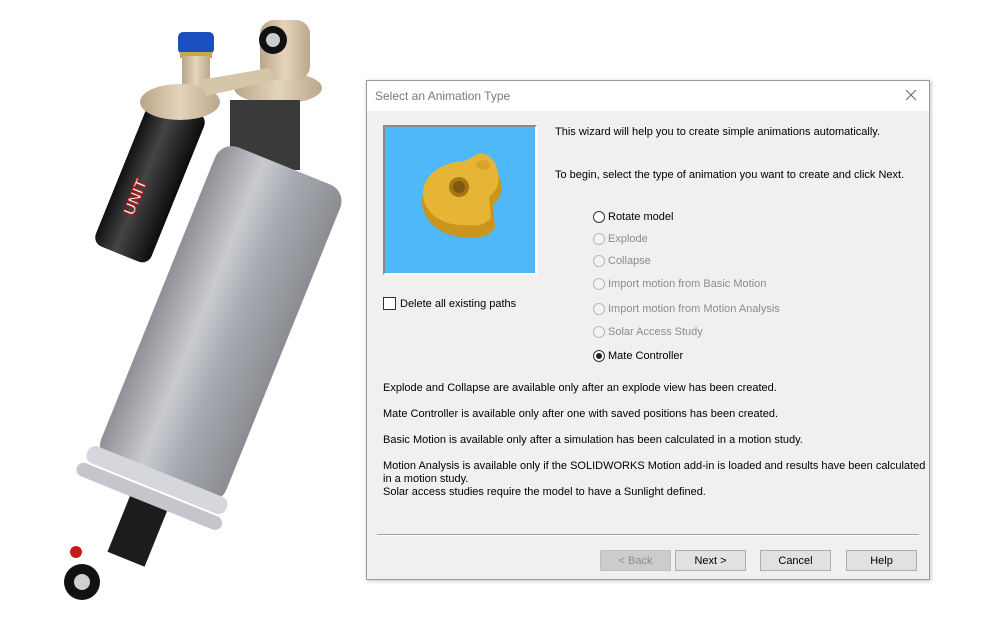  I want to click on checkbox-box, so click(389, 303).